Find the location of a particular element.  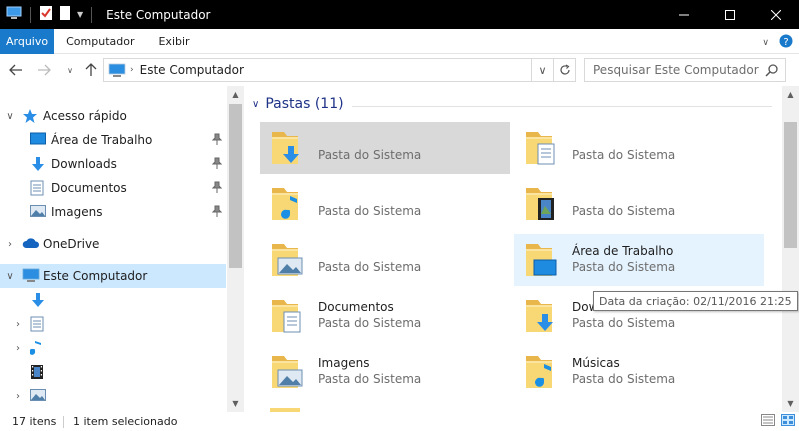

new-folder-icon is located at coordinates (65, 14).